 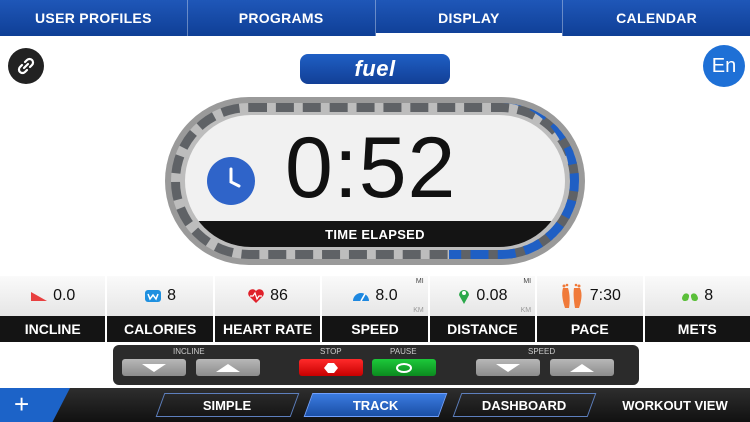 I want to click on stop-icon, so click(x=331, y=367).